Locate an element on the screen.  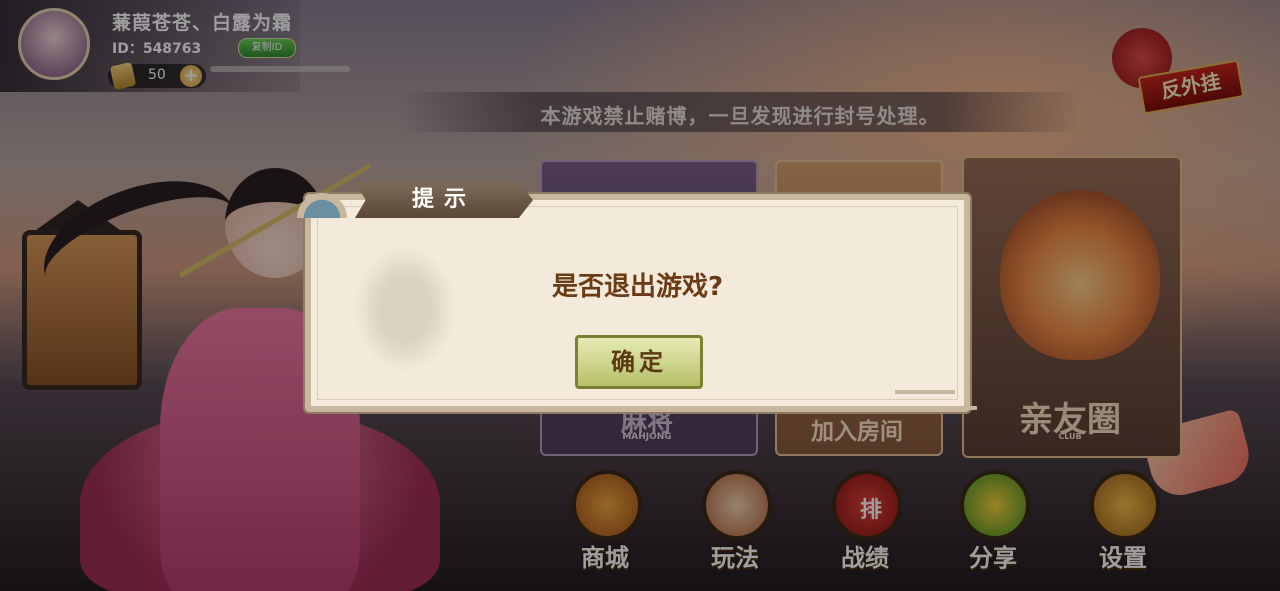
bamboo-decoration is located at coordinates (405, 309).